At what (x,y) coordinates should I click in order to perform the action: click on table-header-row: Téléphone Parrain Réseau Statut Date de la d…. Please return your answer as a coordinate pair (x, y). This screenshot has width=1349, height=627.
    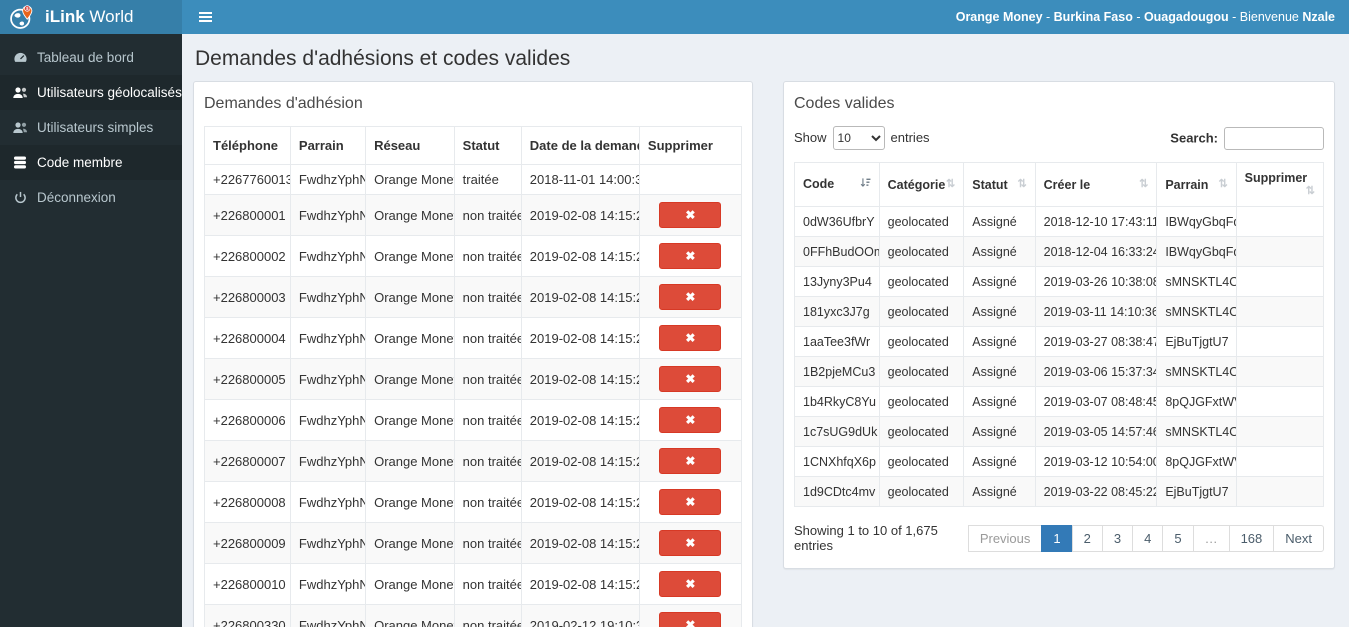
    Looking at the image, I should click on (473, 145).